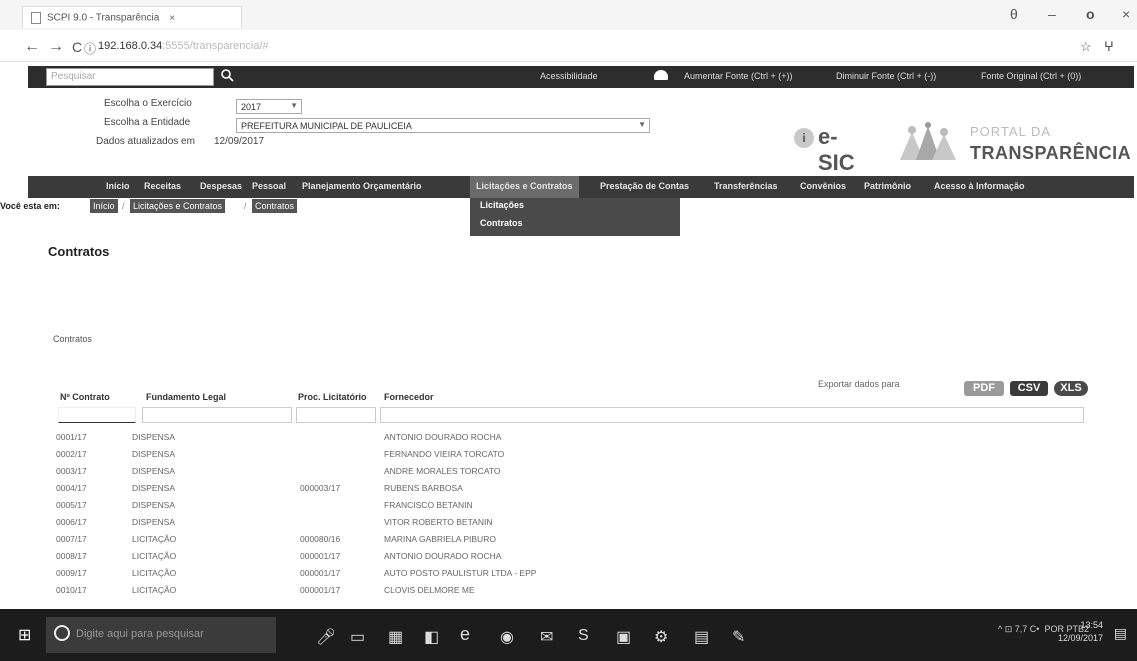  Describe the element at coordinates (623, 637) in the screenshot. I see `photos-icon: ▣` at that location.